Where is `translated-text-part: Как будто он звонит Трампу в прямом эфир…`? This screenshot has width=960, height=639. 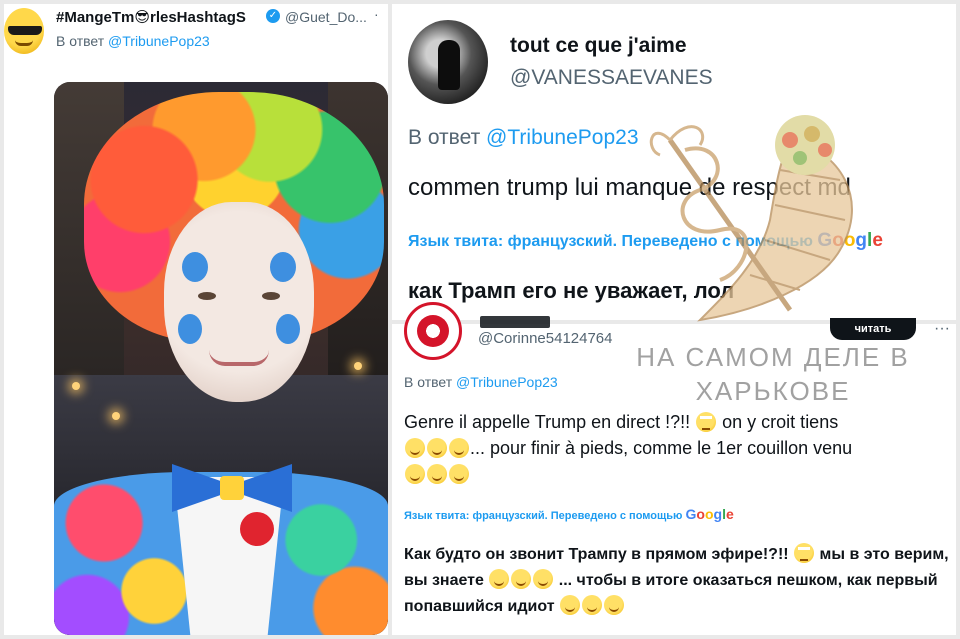 translated-text-part: Как будто он звонит Трампу в прямом эфир… is located at coordinates (599, 554).